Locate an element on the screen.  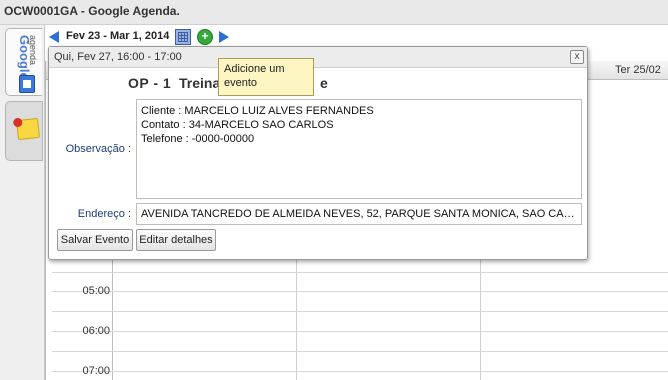
observacao-line: Contato : 34-MARCELO SAO CARLOS is located at coordinates (237, 125).